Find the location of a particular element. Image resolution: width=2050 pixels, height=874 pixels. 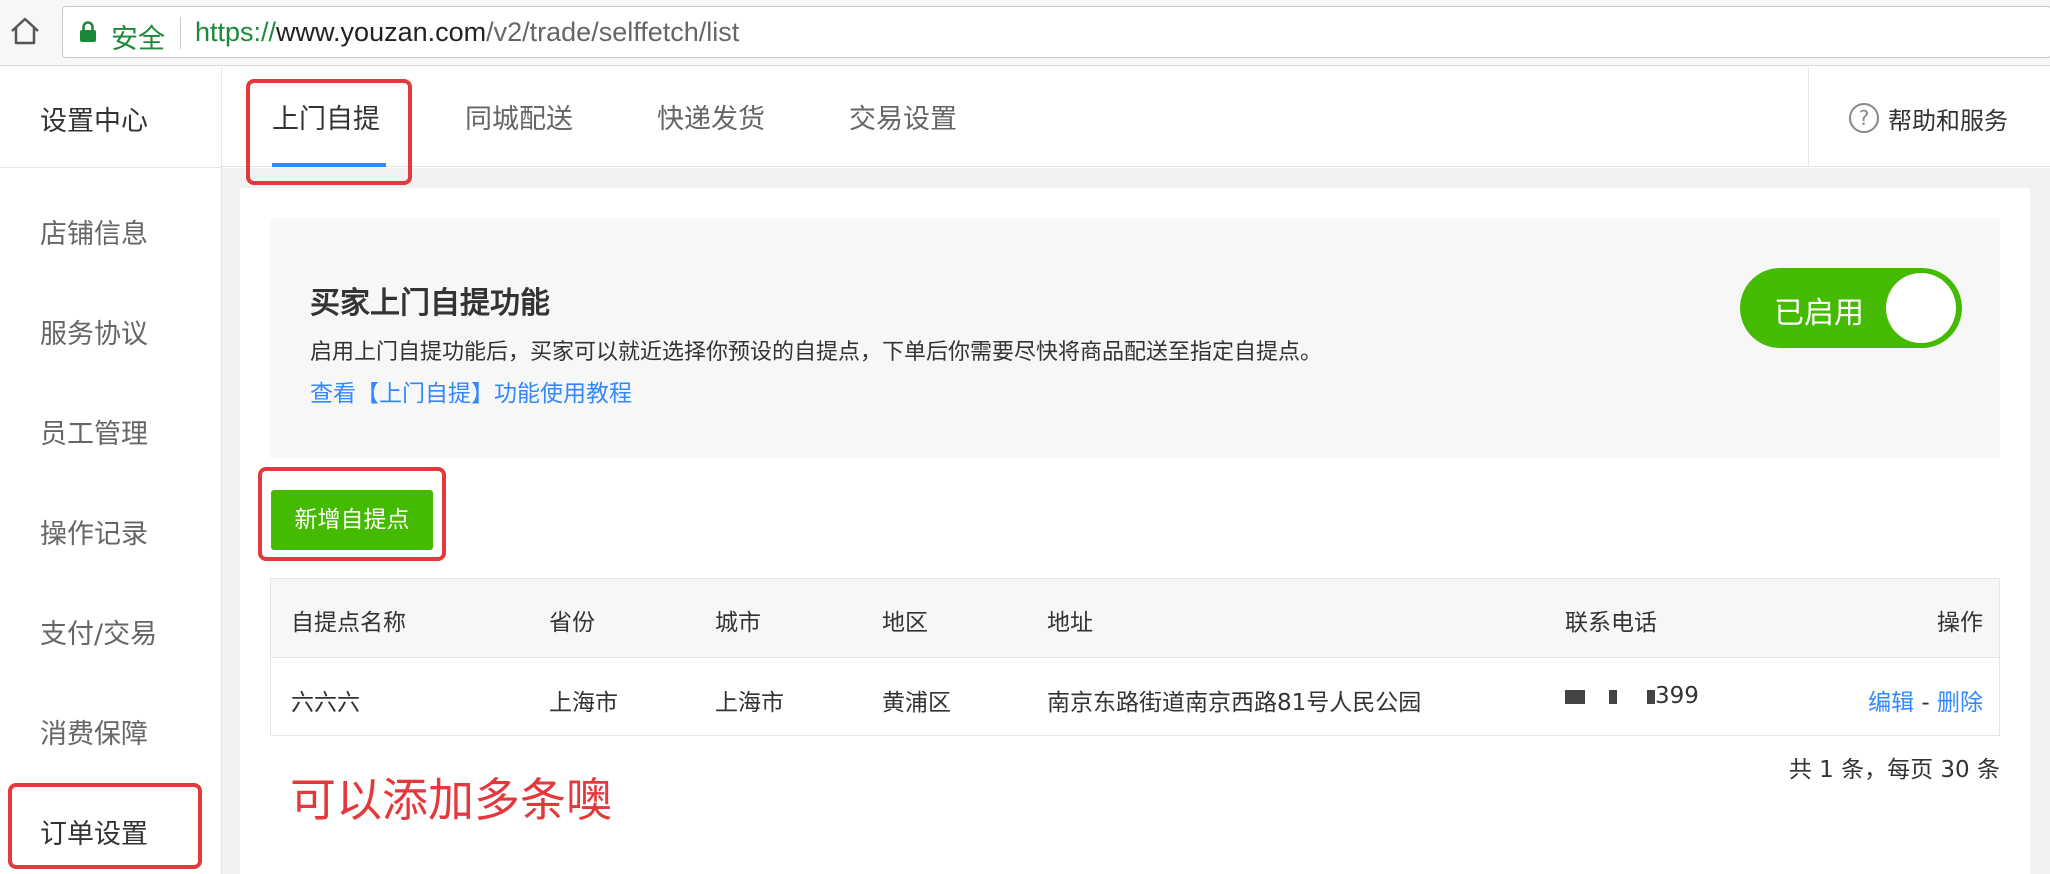

lock-icon is located at coordinates (88, 31).